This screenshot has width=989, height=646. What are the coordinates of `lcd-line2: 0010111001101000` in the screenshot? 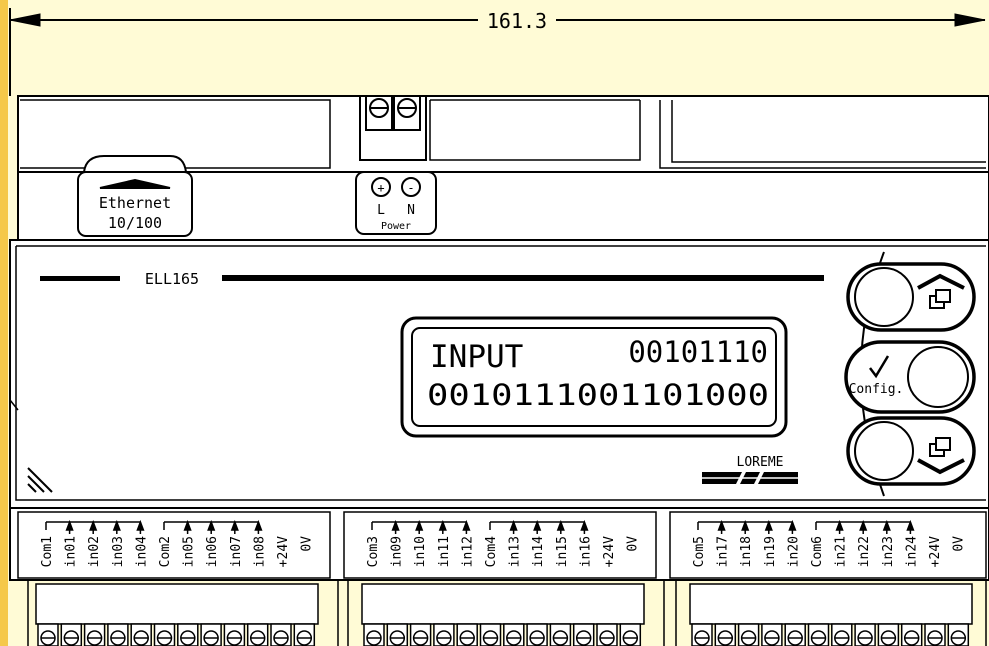 It's located at (598, 395).